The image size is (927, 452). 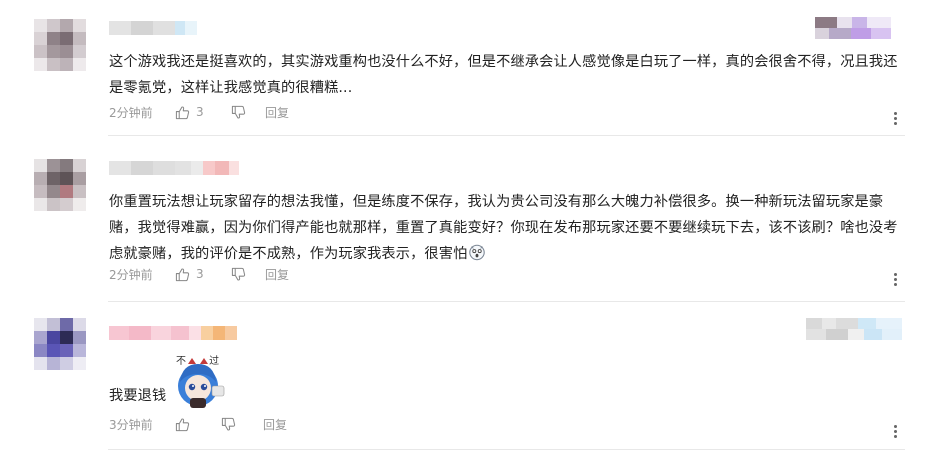 I want to click on comment-text: 我要退钱, so click(x=138, y=396).